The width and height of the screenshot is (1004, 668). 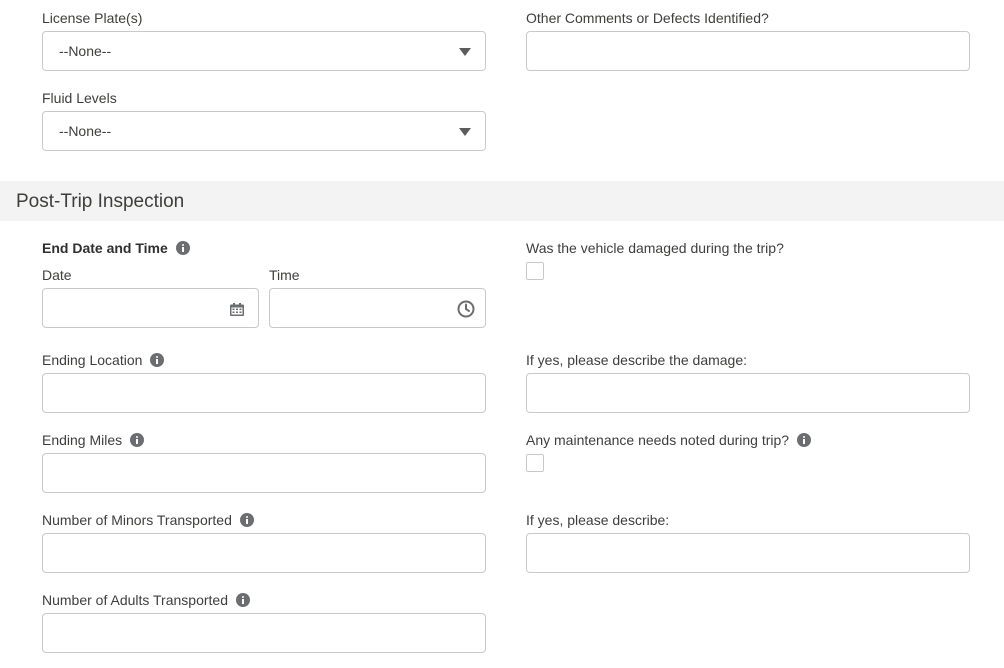 I want to click on ending-location-label: Ending Location, so click(x=103, y=360).